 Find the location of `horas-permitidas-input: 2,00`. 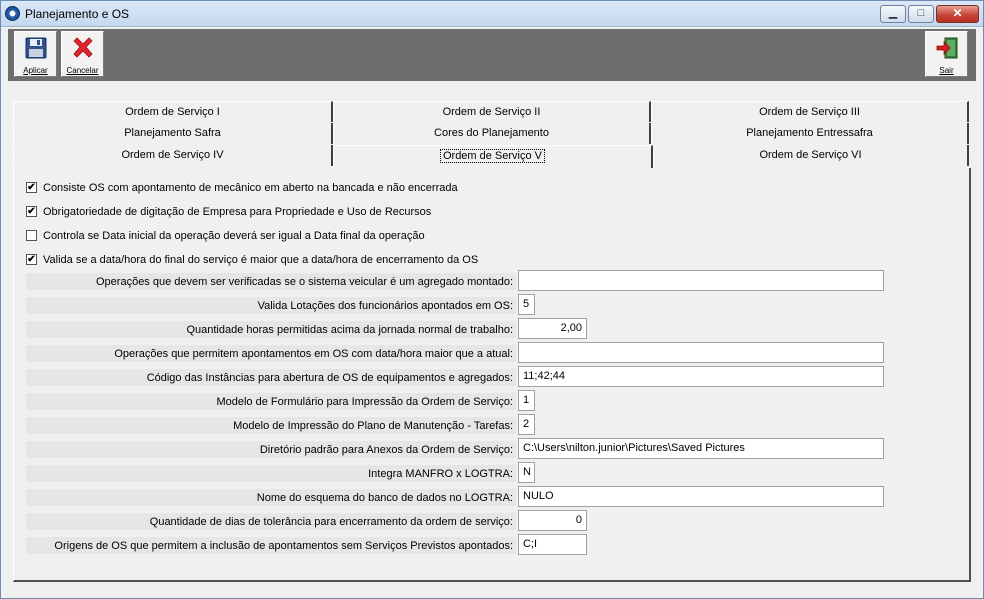

horas-permitidas-input: 2,00 is located at coordinates (552, 328).